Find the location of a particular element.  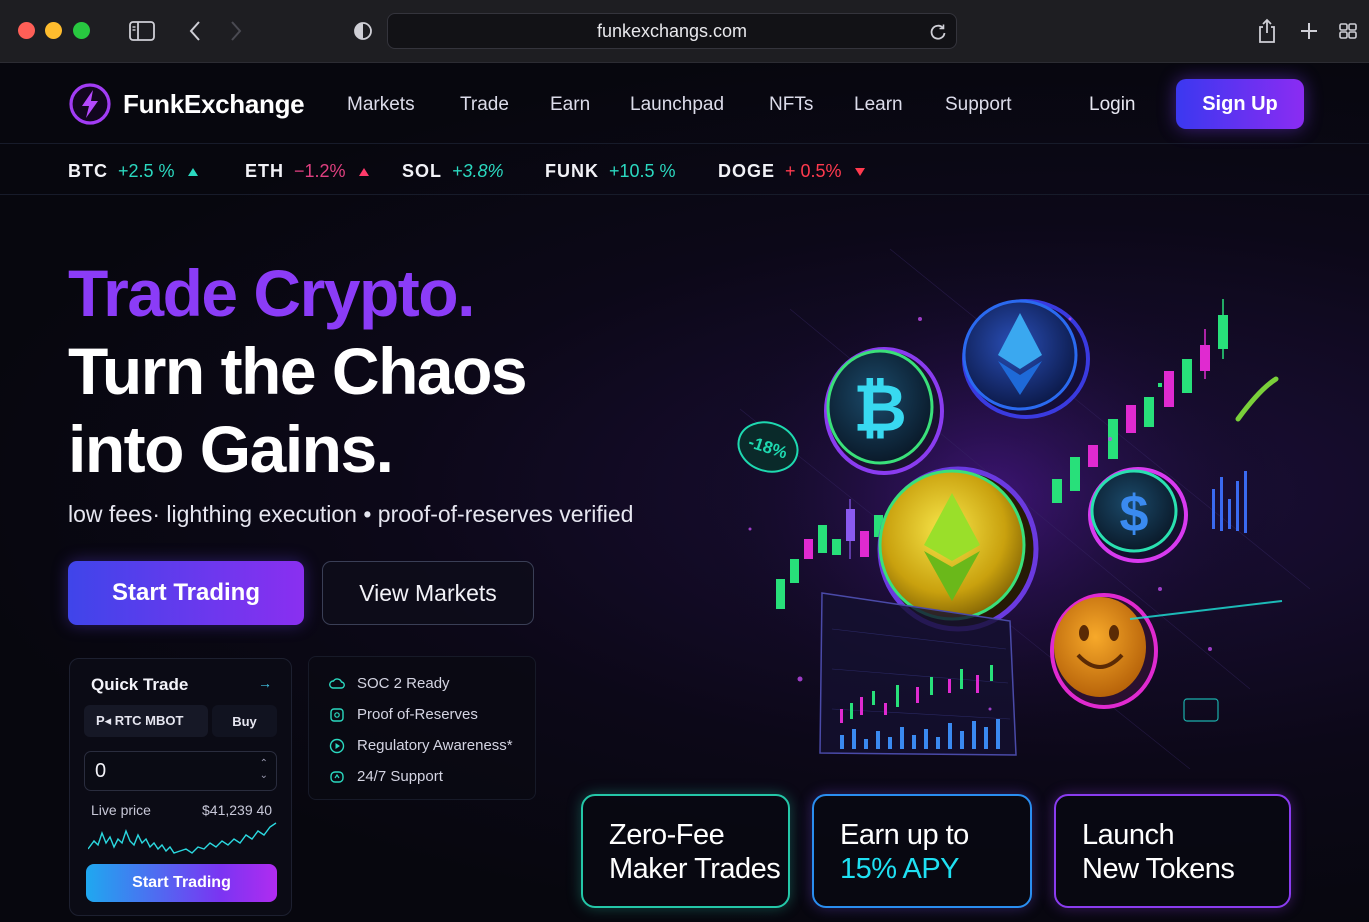

trust-item-regulatory: Regulatory Awareness* is located at coordinates (421, 745).